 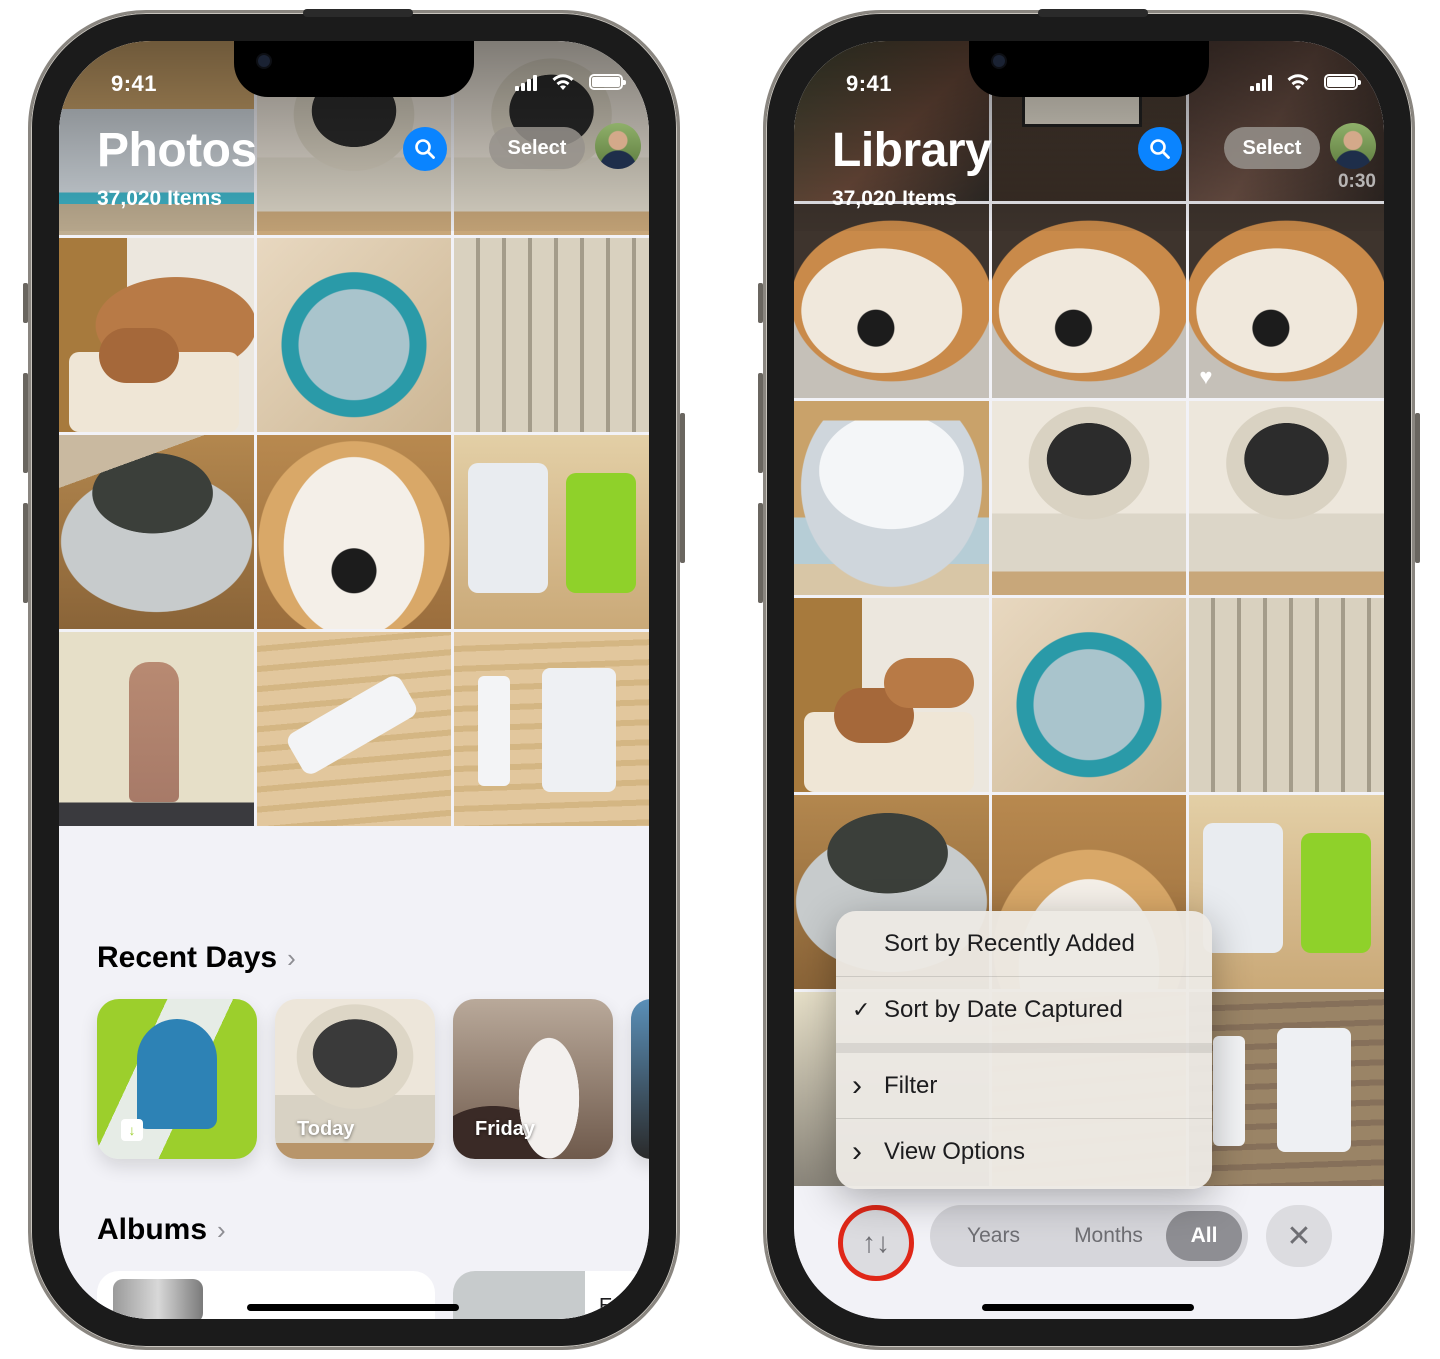 What do you see at coordinates (1003, 1009) in the screenshot?
I see `menu-item-label: Sort by Date Captured` at bounding box center [1003, 1009].